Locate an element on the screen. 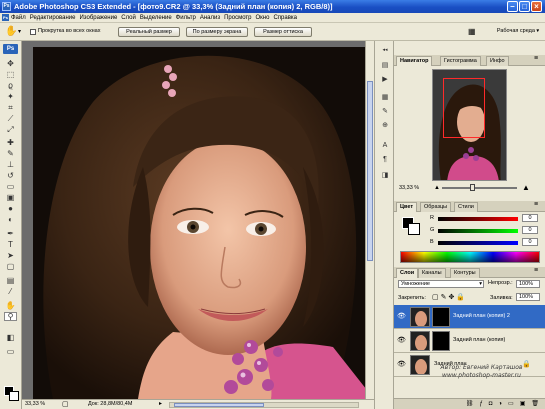  horizontal-scroll-thumb is located at coordinates (219, 405).